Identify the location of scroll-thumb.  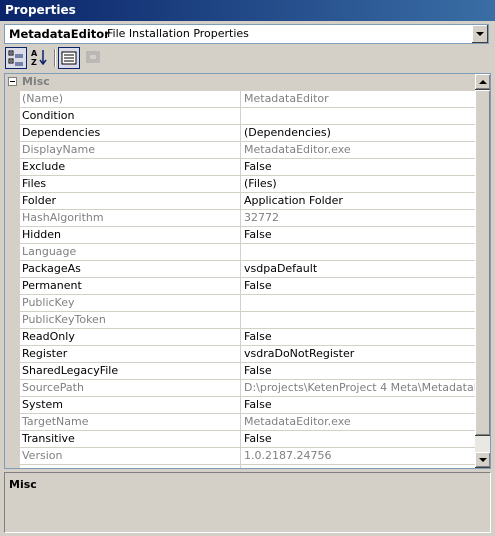
(482, 263).